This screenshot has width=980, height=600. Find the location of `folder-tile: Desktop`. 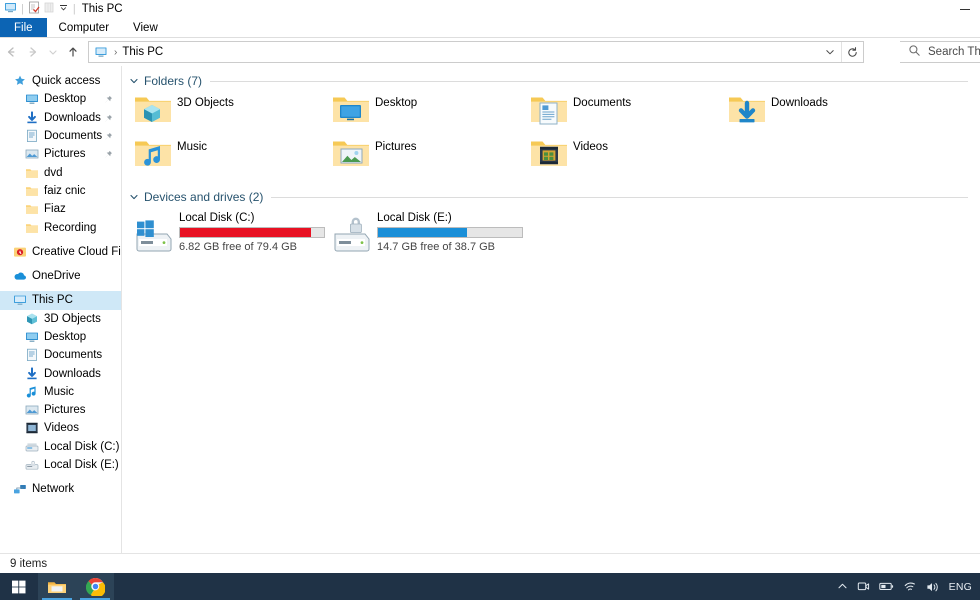

folder-tile: Desktop is located at coordinates (430, 112).